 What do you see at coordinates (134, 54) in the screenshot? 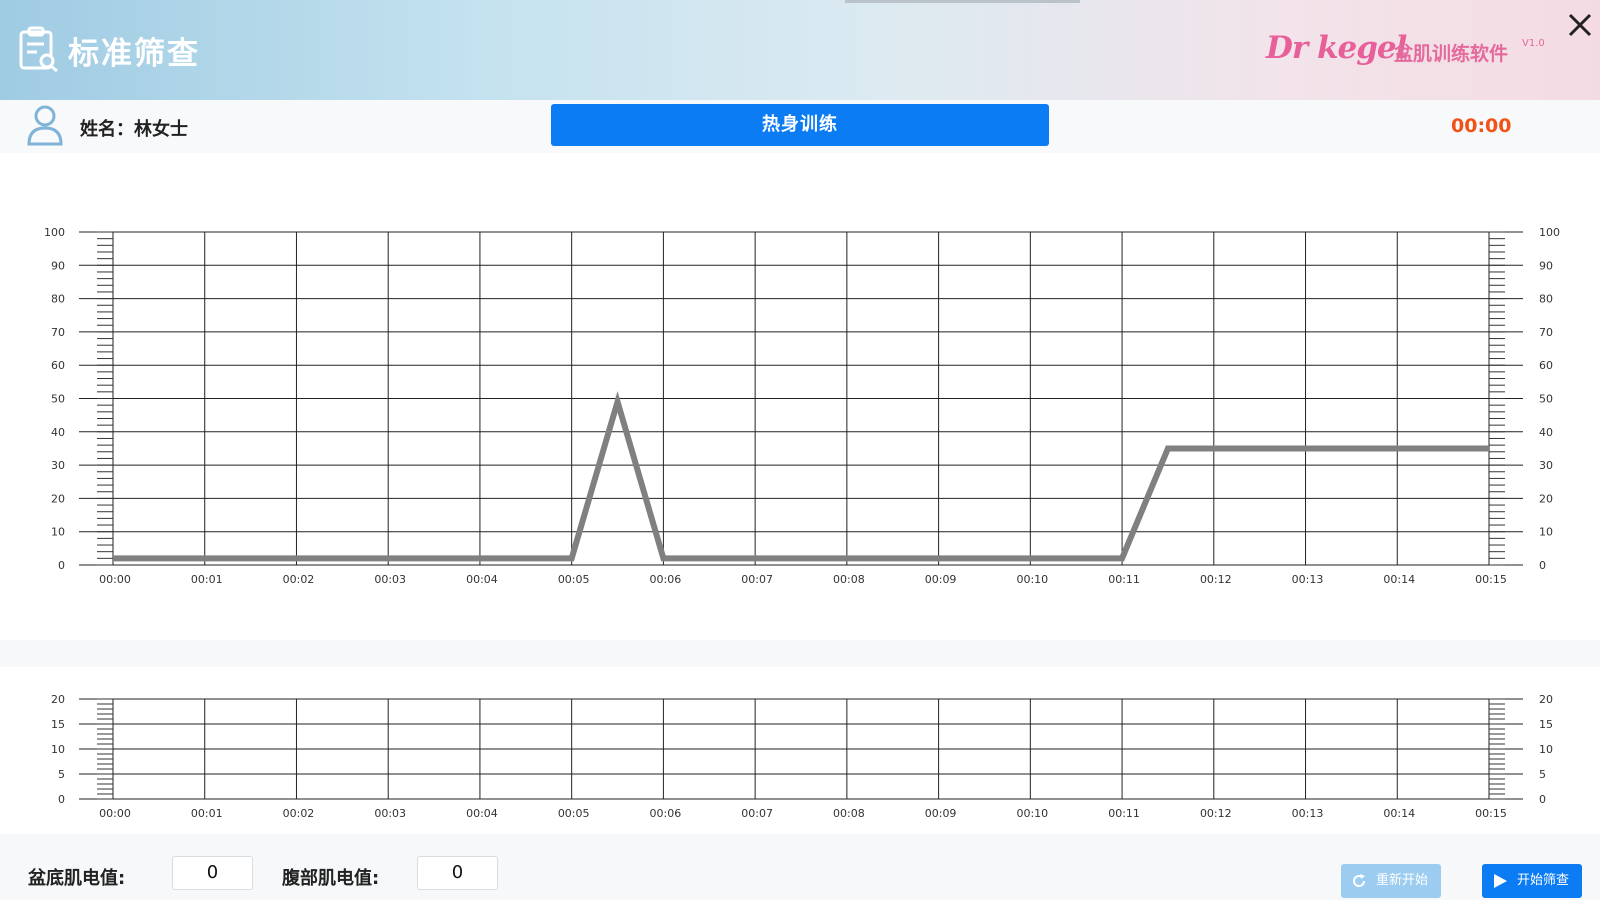
I see `page-title: 标准筛查` at bounding box center [134, 54].